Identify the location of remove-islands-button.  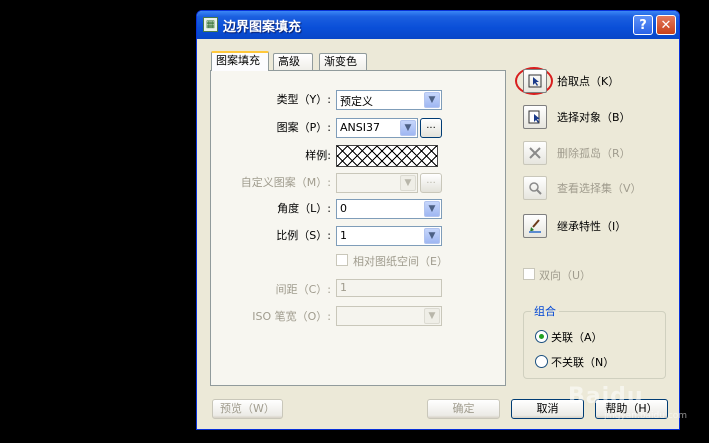
(535, 153).